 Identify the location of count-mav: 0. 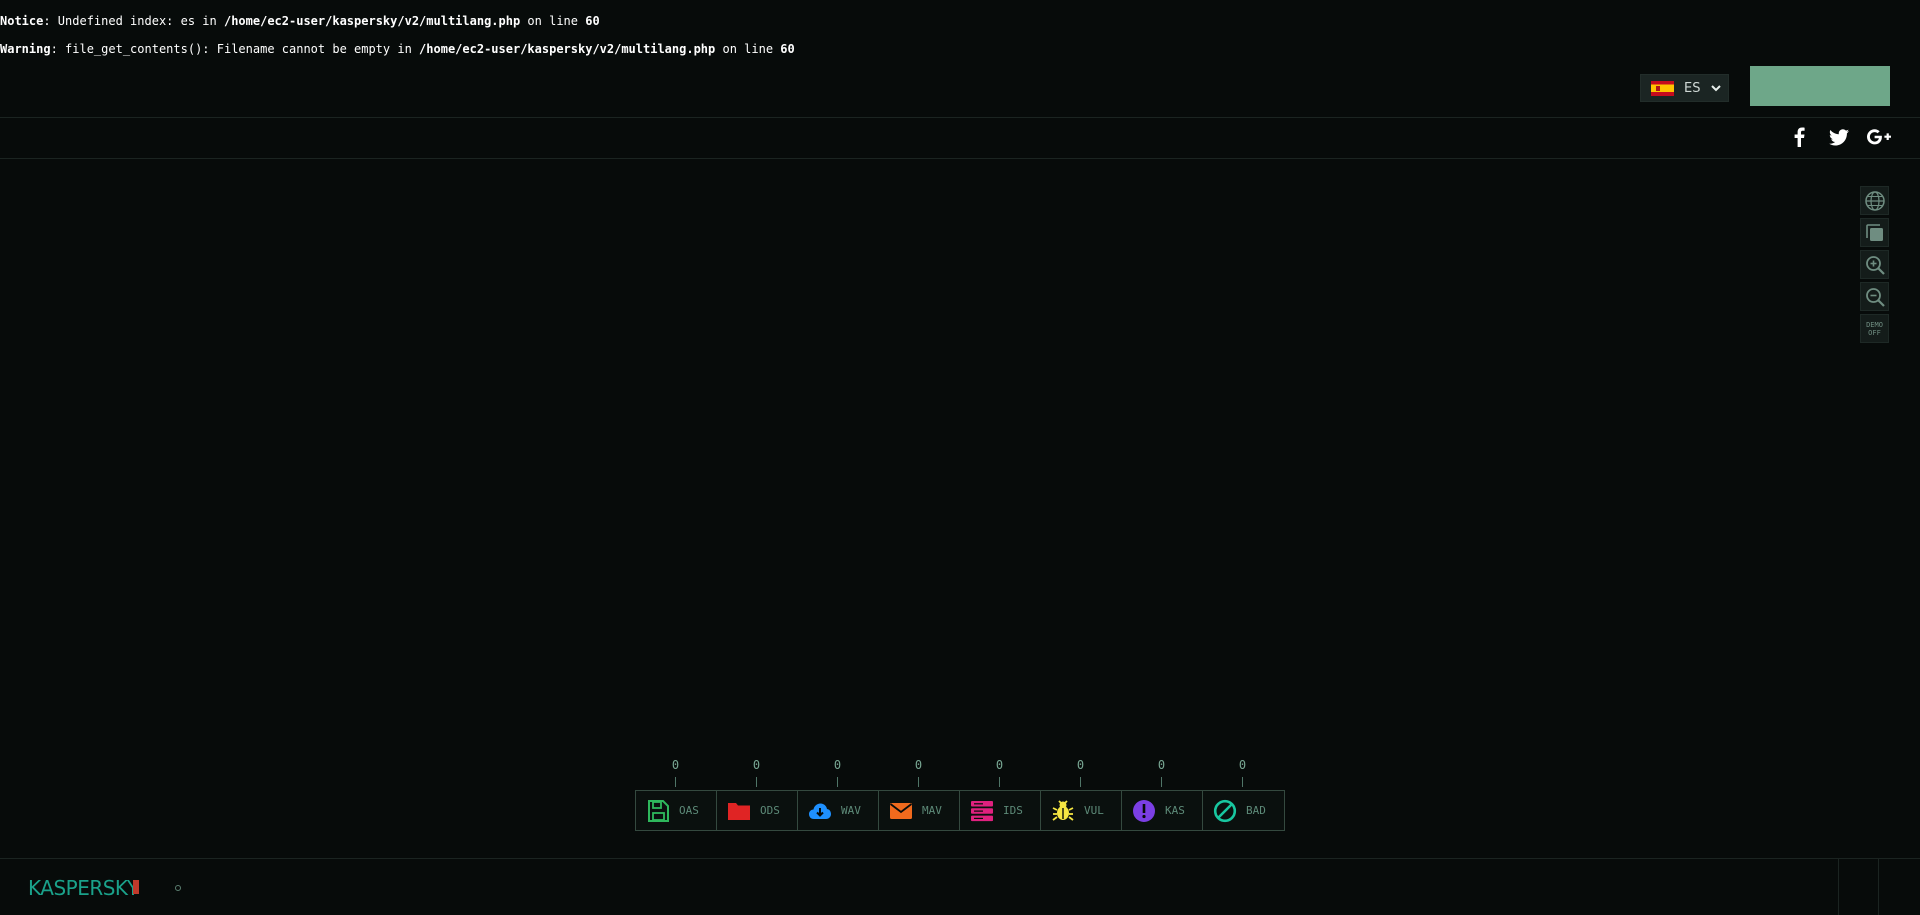
(918, 772).